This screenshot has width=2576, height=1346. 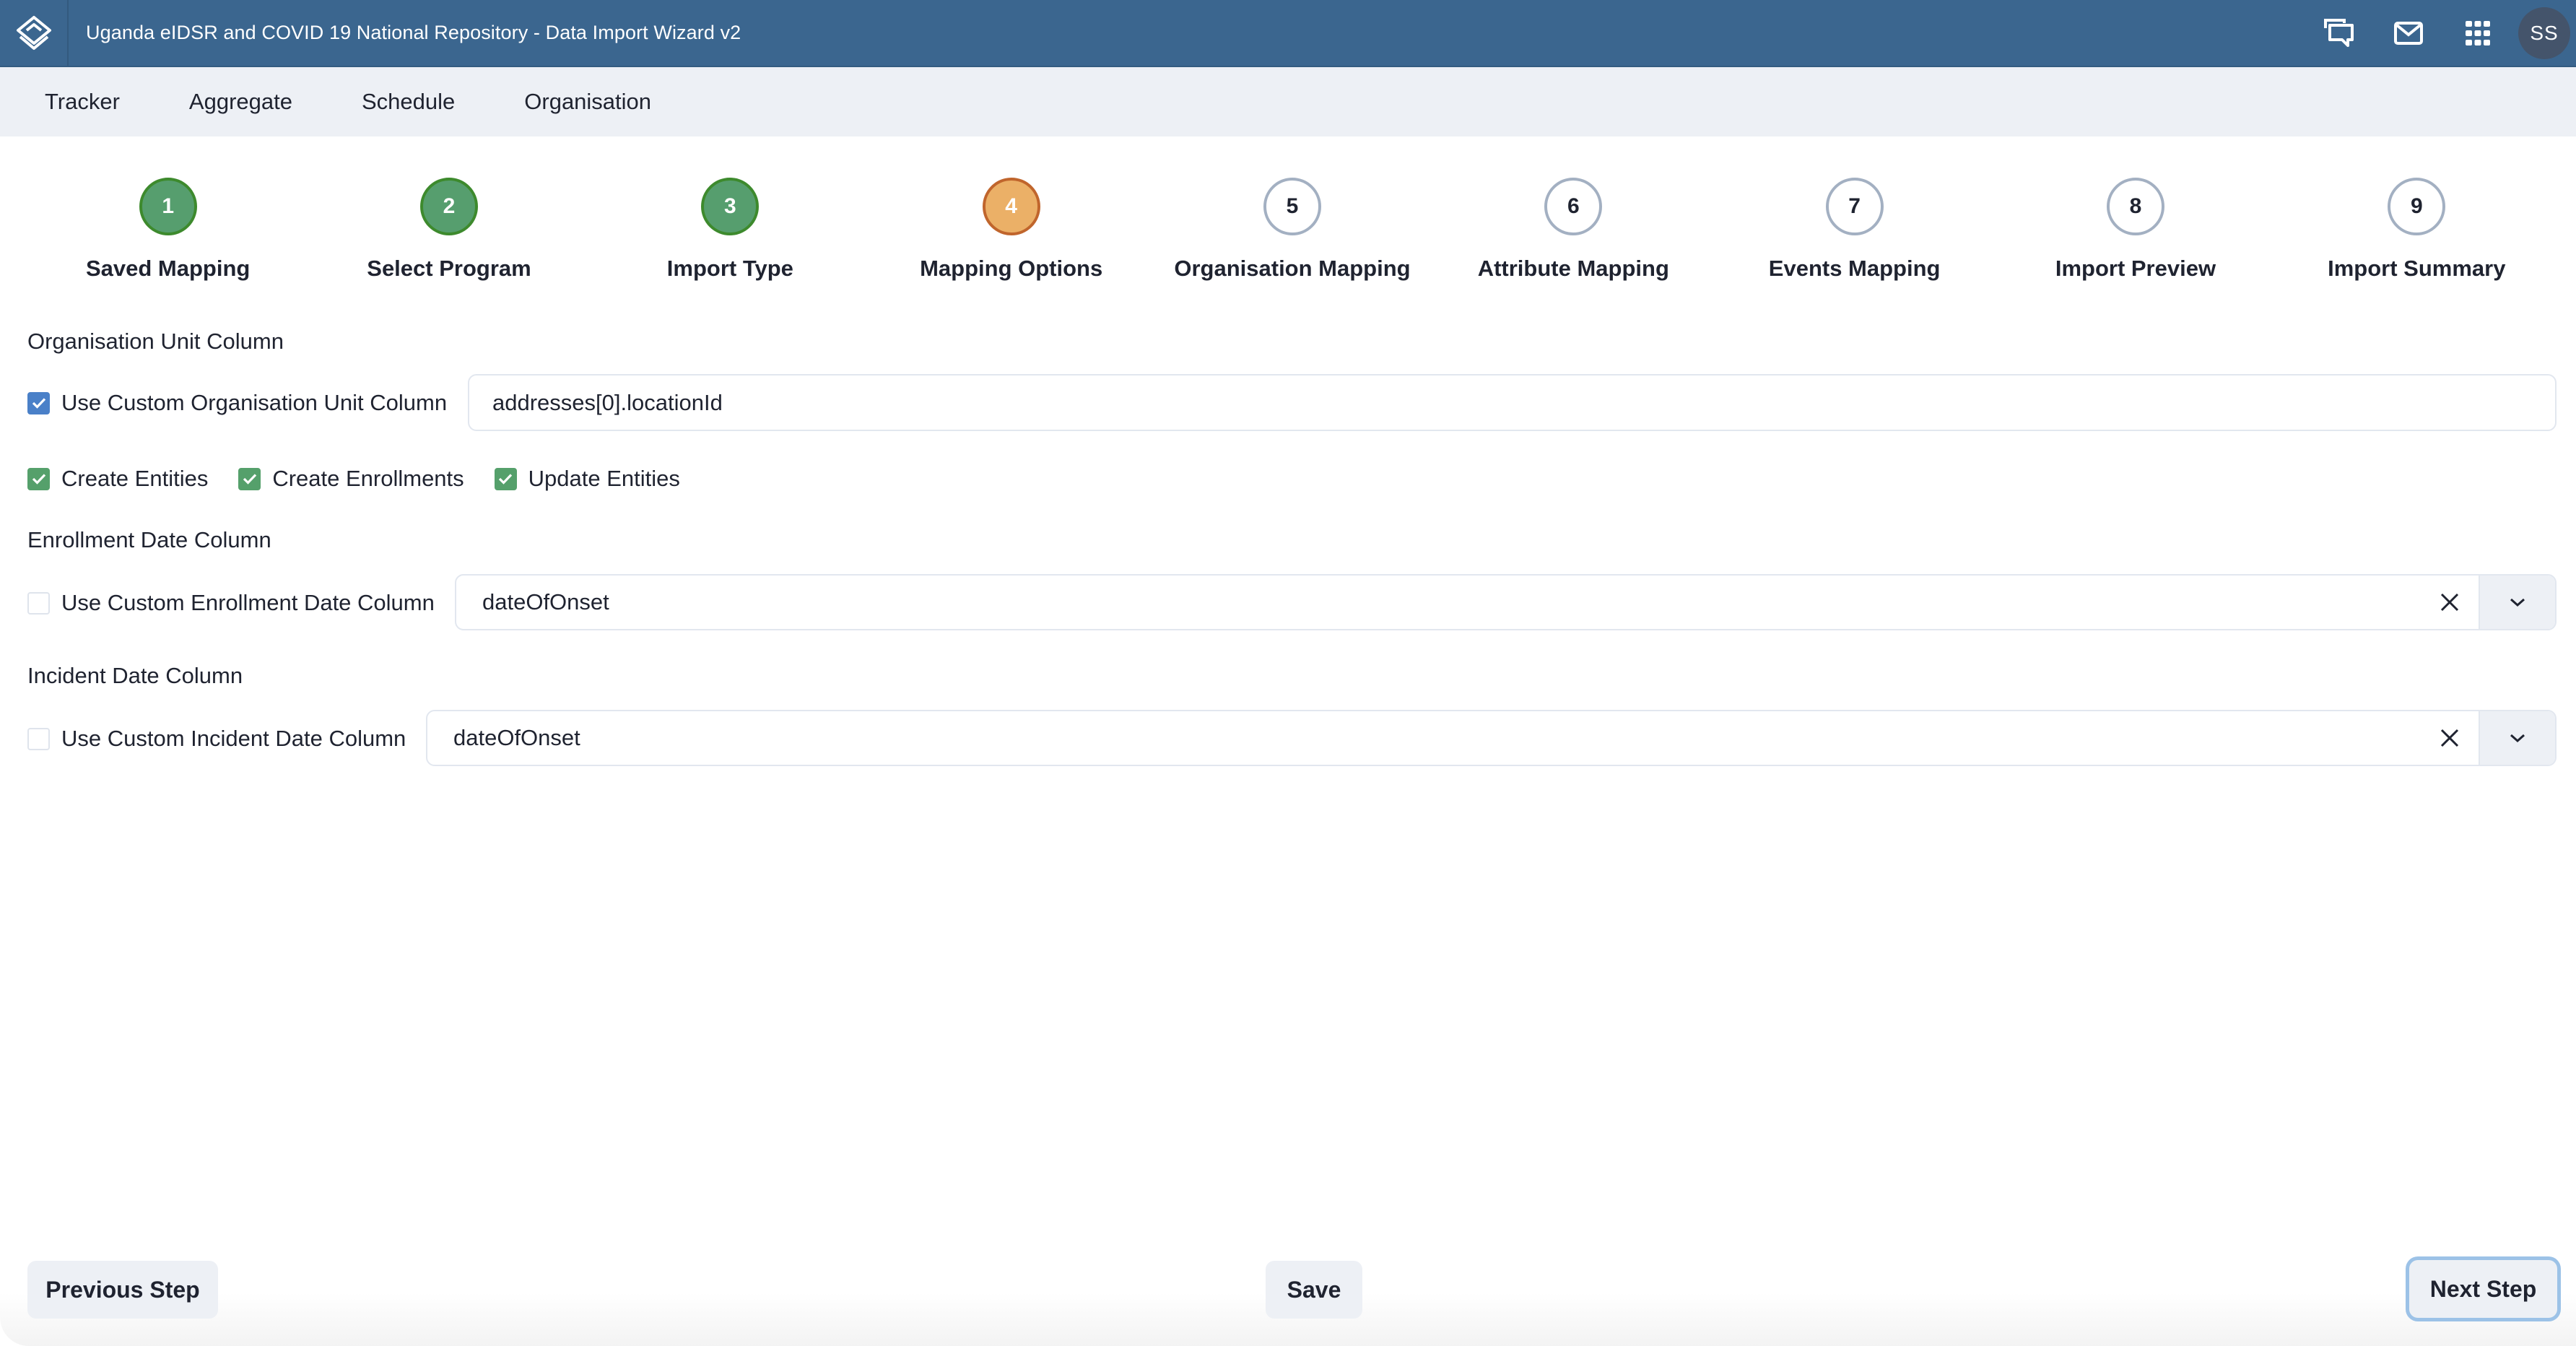 I want to click on org-unit-column-input: addresses[0].locationId, so click(x=1512, y=402).